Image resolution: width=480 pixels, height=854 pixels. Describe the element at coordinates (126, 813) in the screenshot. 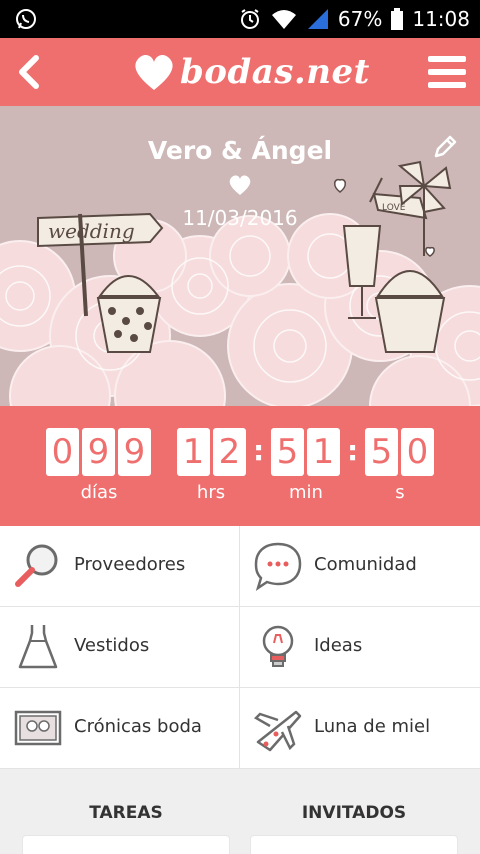

I see `tab-tareas: TAREAS` at that location.